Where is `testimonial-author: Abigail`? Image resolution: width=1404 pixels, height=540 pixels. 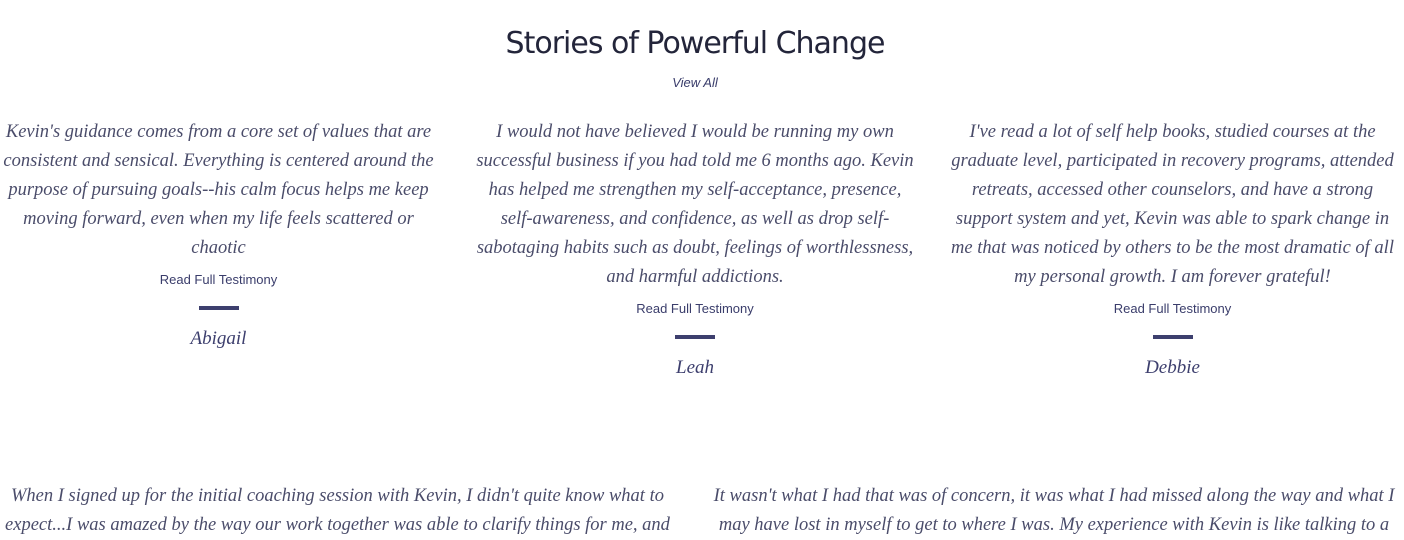 testimonial-author: Abigail is located at coordinates (218, 338).